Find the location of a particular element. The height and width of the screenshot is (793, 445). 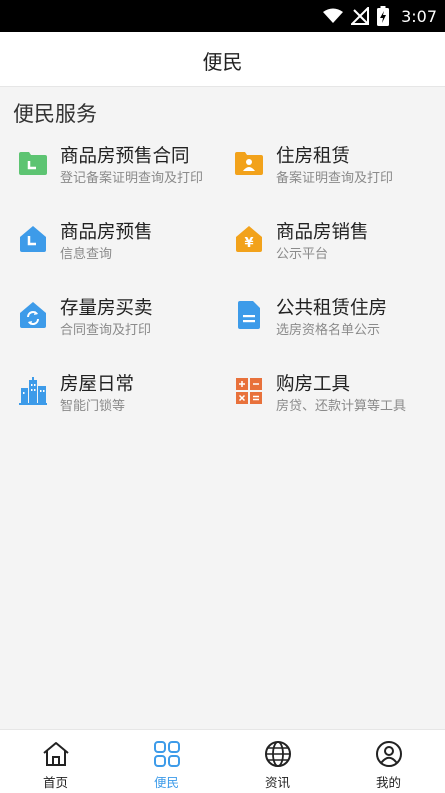

service-public-rental: 公共租赁住房 选房资格名单公示 is located at coordinates (337, 324).